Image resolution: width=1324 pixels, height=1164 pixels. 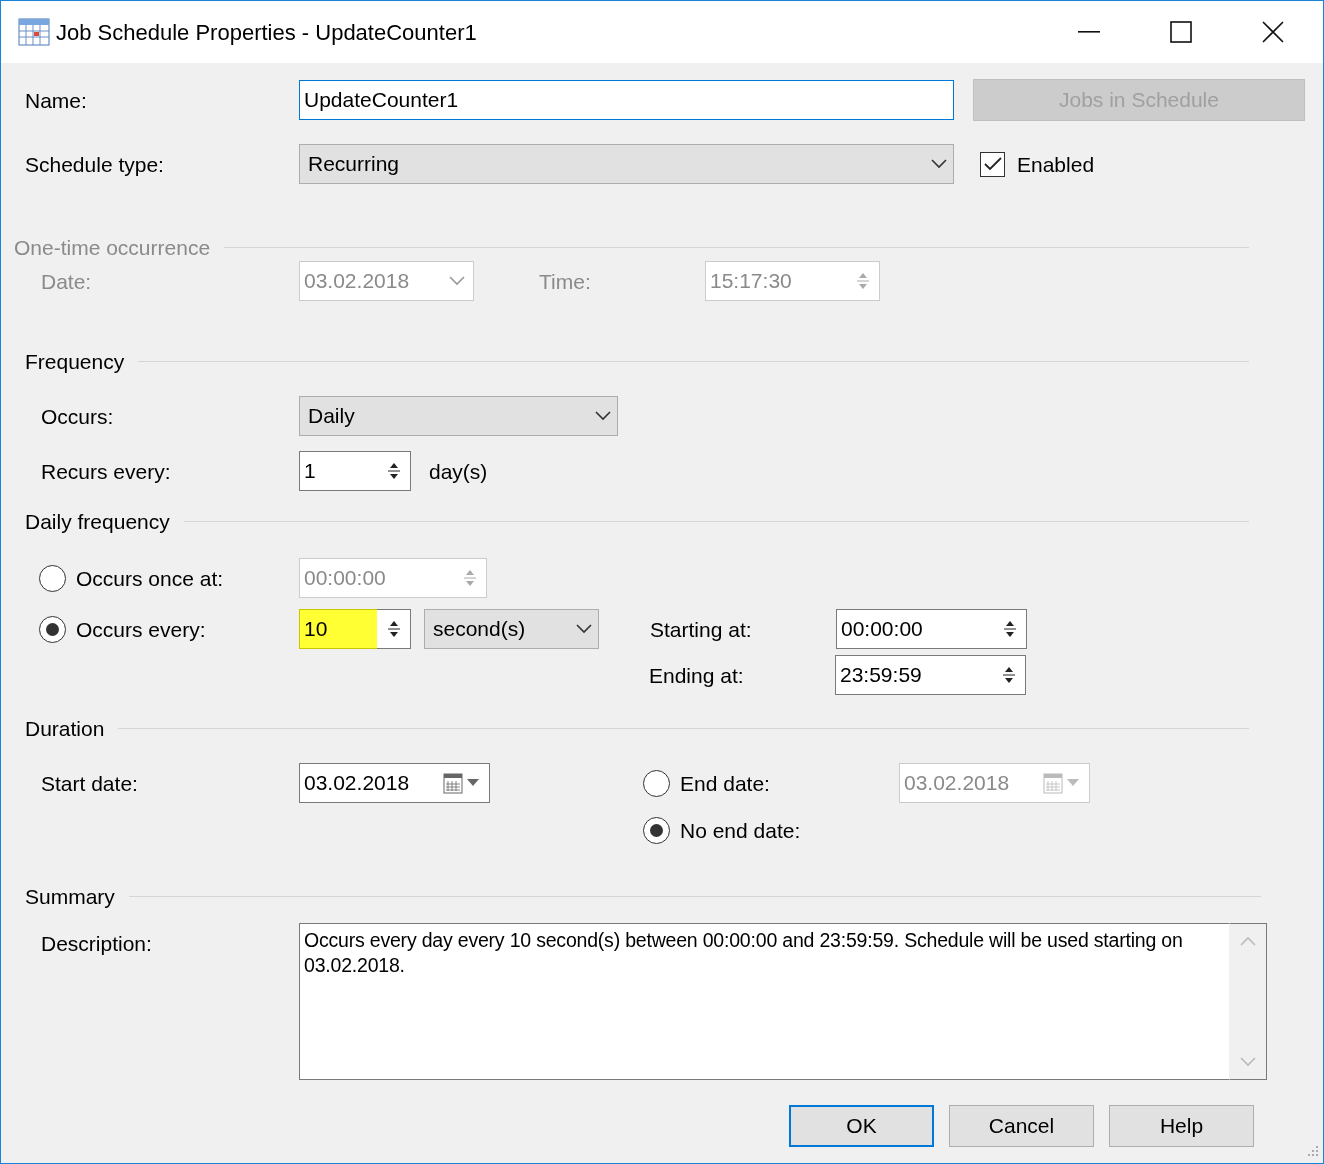 What do you see at coordinates (764, 1001) in the screenshot?
I see `description-field: Occurs every day every 10 second(s) between 00:00:00 and 23:59:59. Schedule will be used starting on 03.02.2018.` at bounding box center [764, 1001].